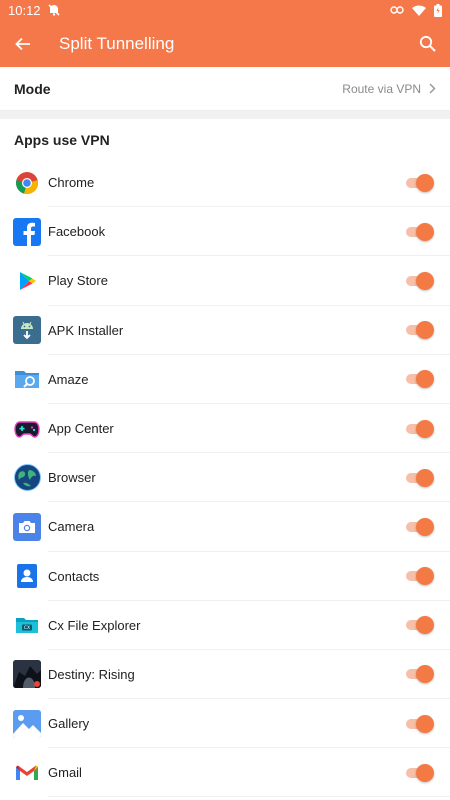 The width and height of the screenshot is (450, 800). I want to click on facebook-icon, so click(27, 231).